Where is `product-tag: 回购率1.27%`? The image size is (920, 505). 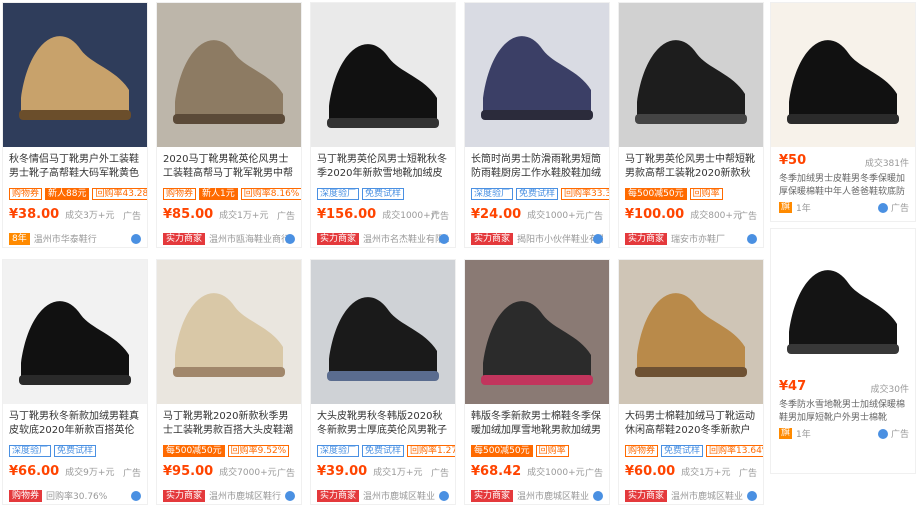 product-tag: 回购率1.27% is located at coordinates (431, 451).